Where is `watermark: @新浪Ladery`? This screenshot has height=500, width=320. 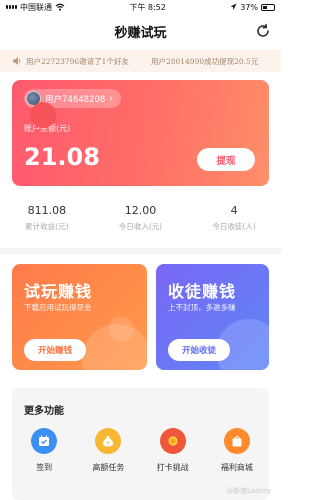 watermark: @新浪Ladery is located at coordinates (248, 491).